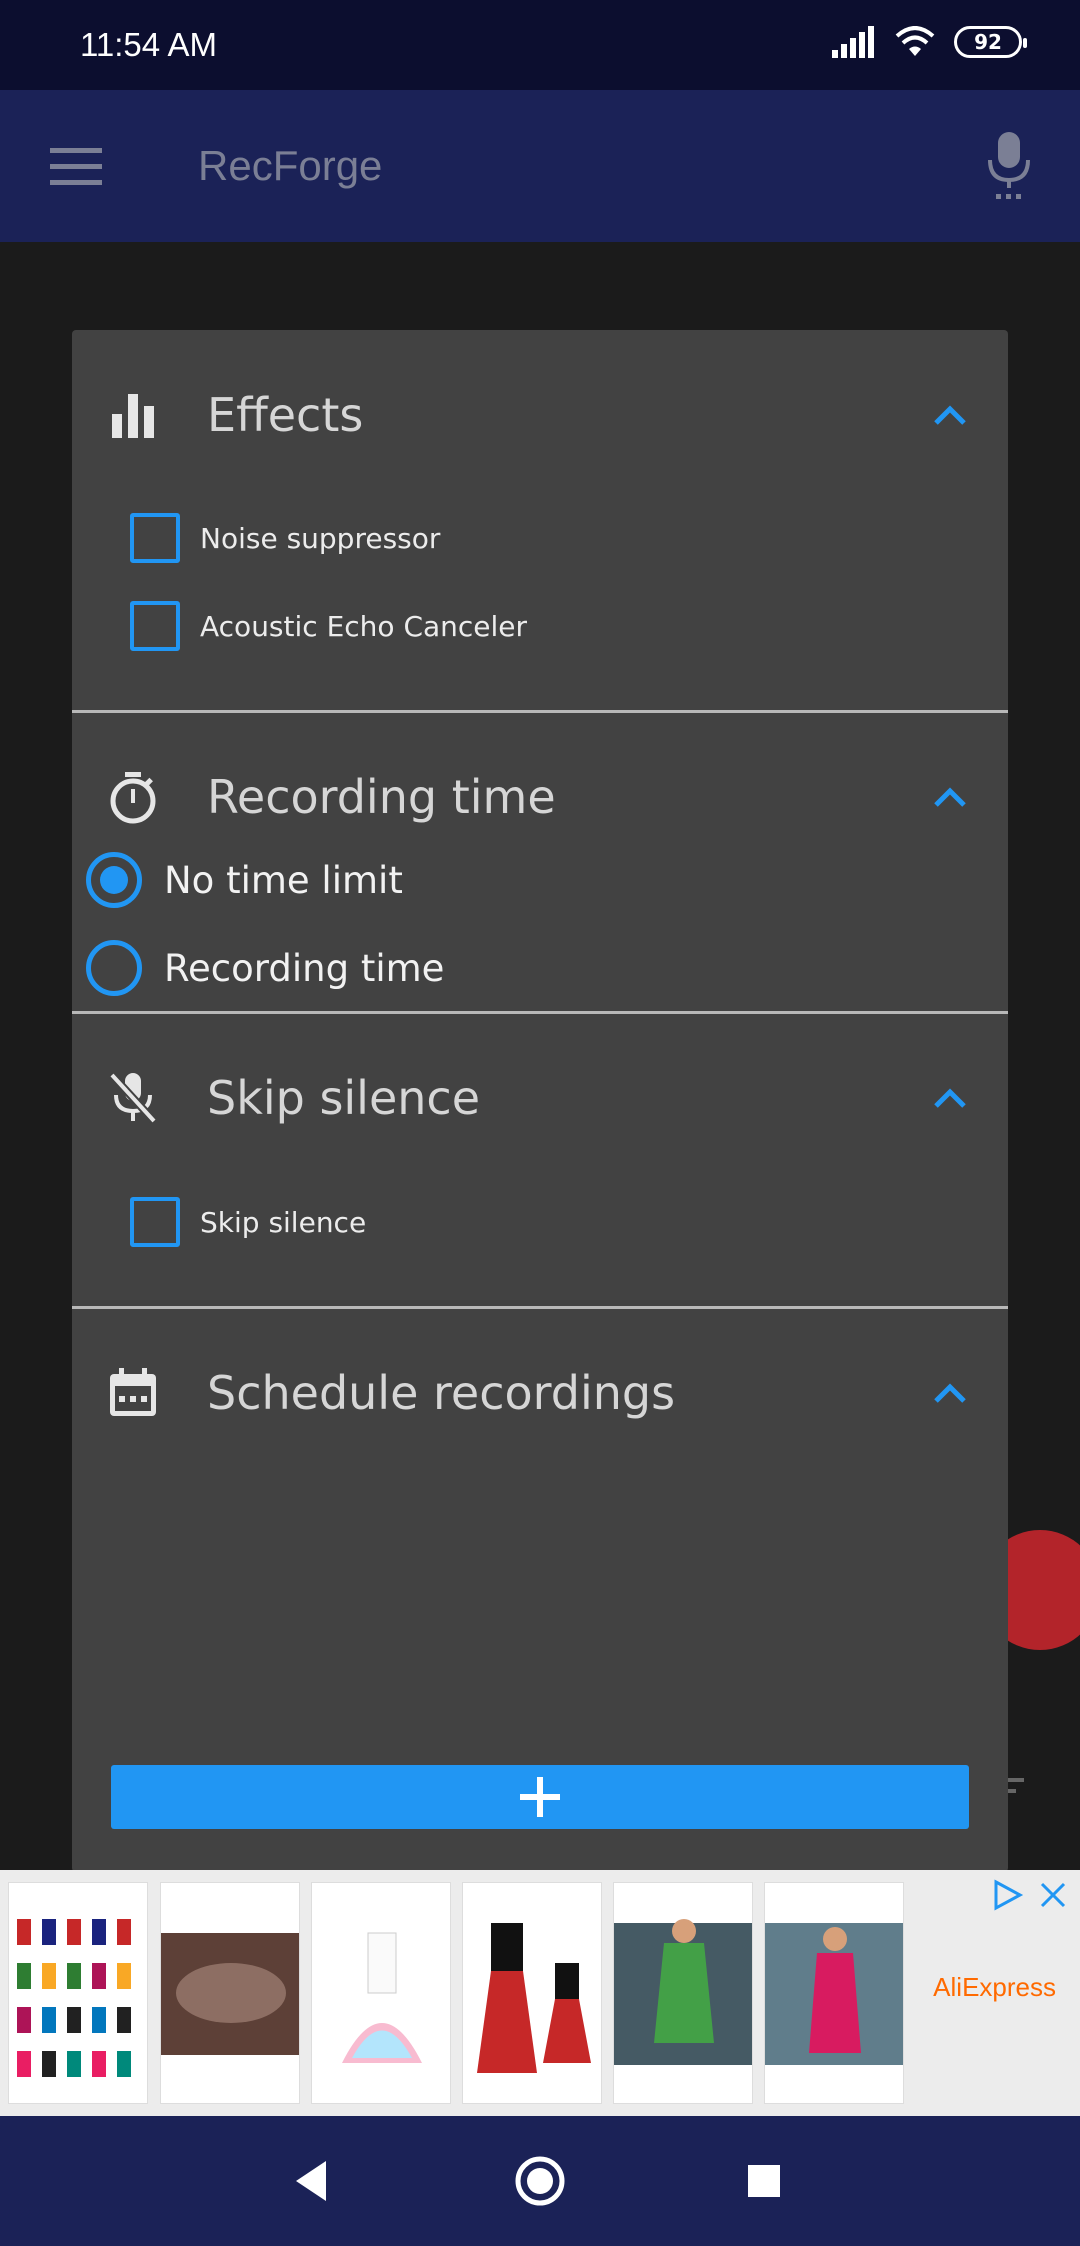 This screenshot has height=2246, width=1080. I want to click on no-time-limit-option: No time limit, so click(244, 880).